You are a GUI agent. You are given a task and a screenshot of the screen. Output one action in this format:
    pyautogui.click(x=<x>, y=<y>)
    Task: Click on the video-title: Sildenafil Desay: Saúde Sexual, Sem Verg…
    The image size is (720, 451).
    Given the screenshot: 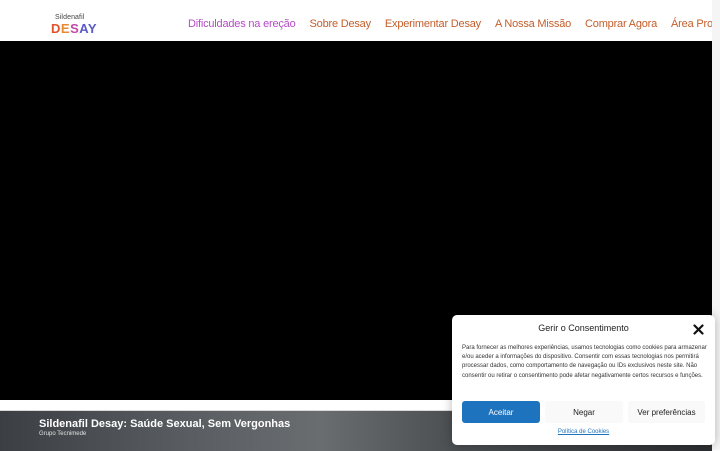 What is the action you would take?
    pyautogui.click(x=164, y=424)
    